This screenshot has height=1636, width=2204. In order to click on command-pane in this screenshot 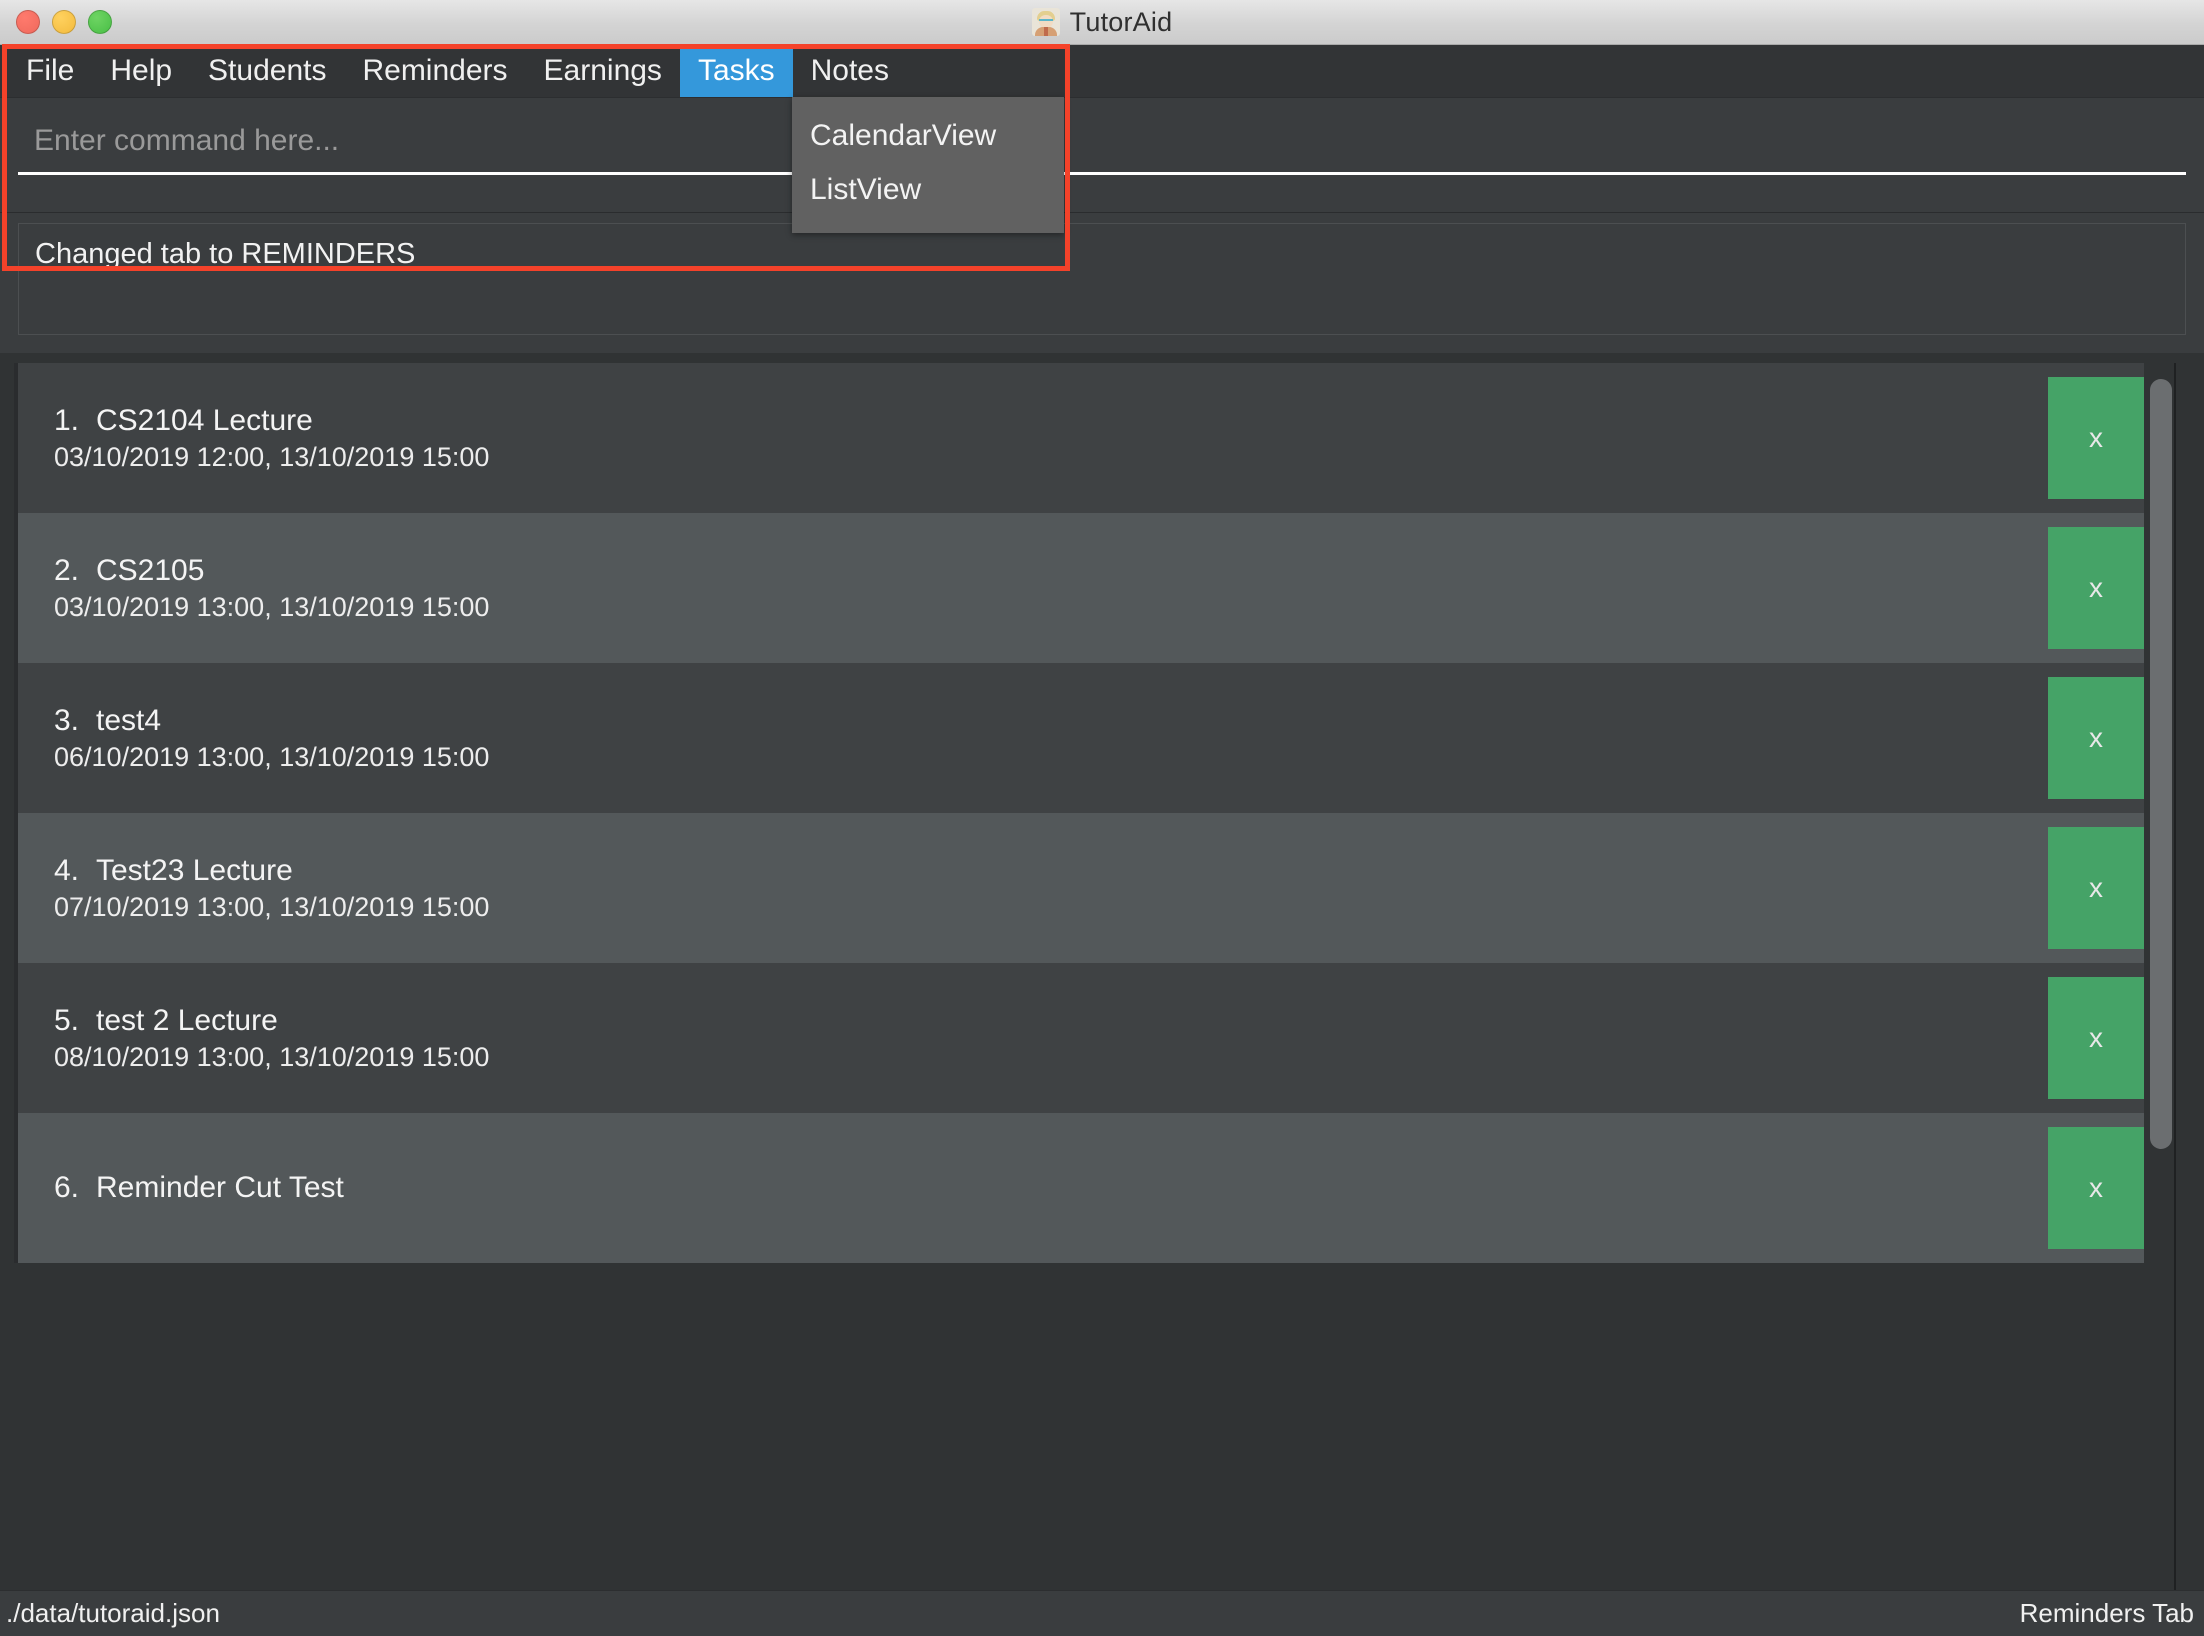, I will do `click(1102, 154)`.